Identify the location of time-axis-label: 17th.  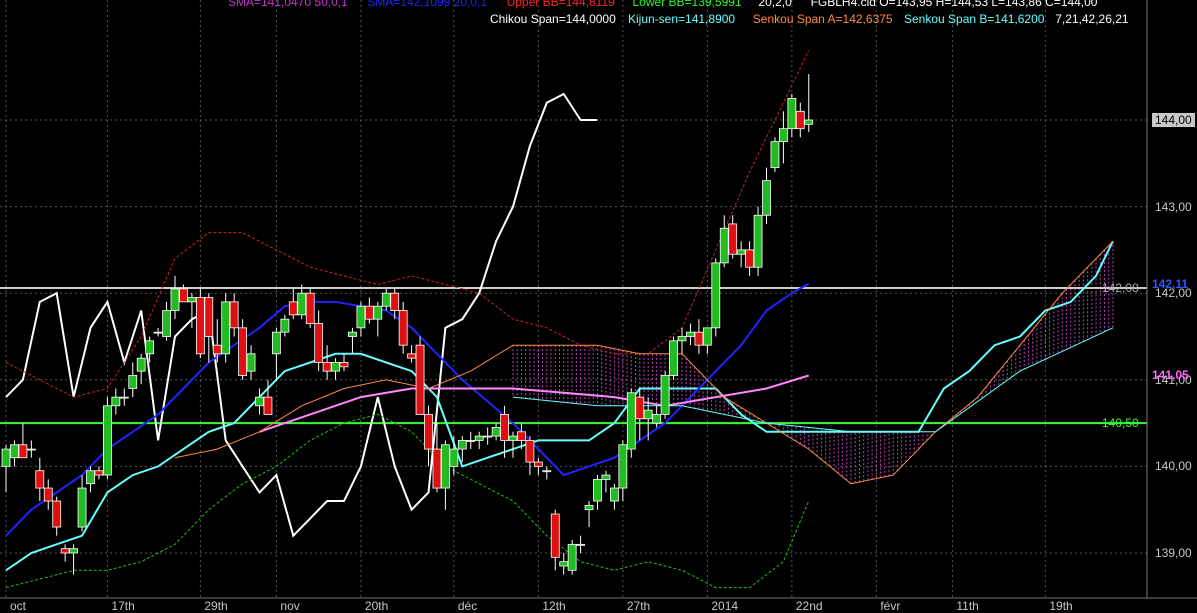
(123, 606).